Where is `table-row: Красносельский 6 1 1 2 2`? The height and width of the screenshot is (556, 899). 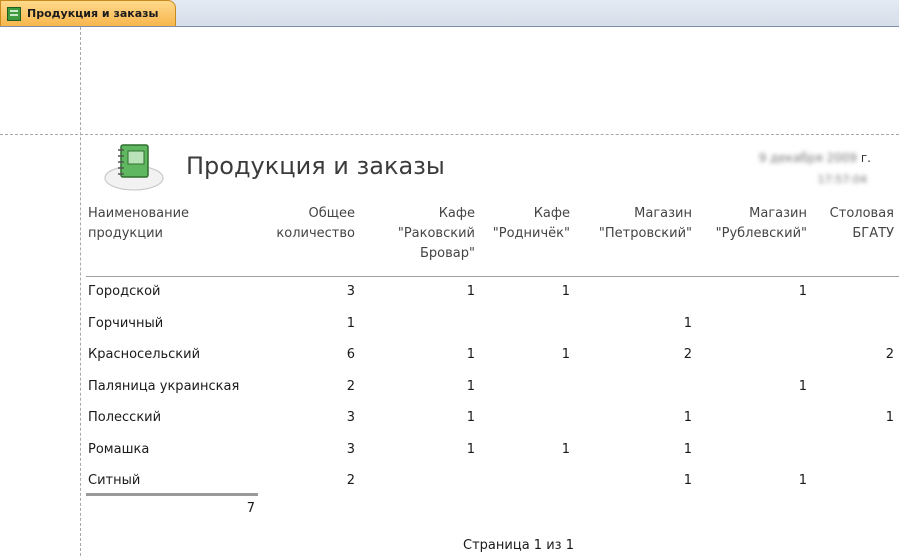
table-row: Красносельский 6 1 1 2 2 is located at coordinates (449, 355).